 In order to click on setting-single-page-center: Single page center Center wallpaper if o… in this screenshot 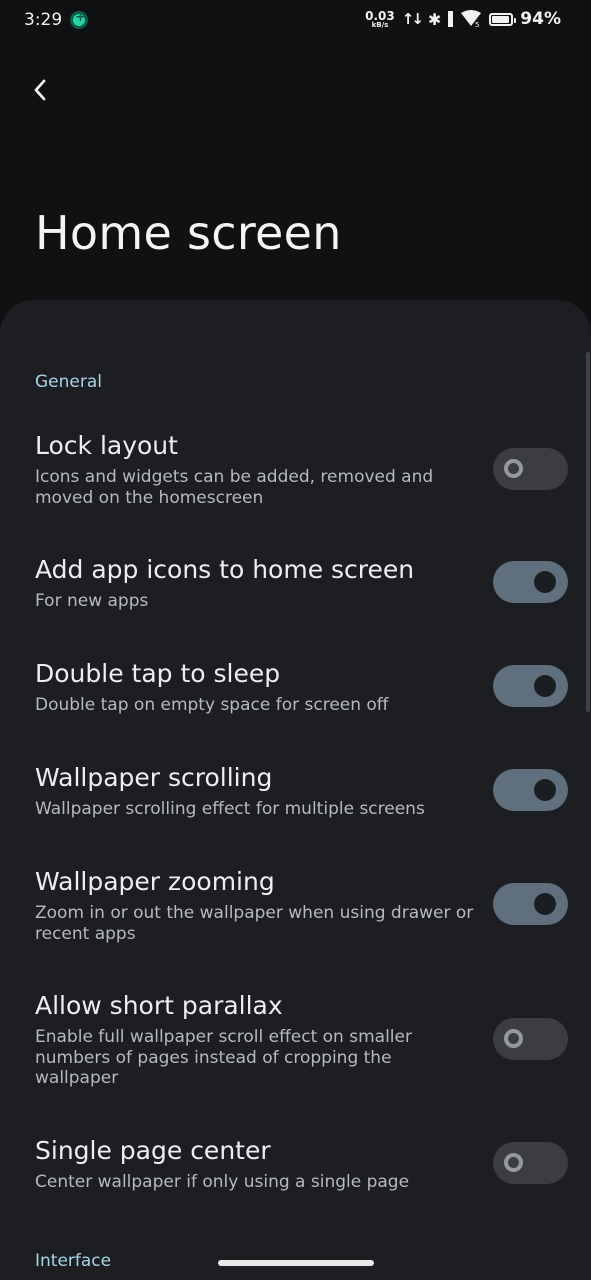, I will do `click(295, 1176)`.